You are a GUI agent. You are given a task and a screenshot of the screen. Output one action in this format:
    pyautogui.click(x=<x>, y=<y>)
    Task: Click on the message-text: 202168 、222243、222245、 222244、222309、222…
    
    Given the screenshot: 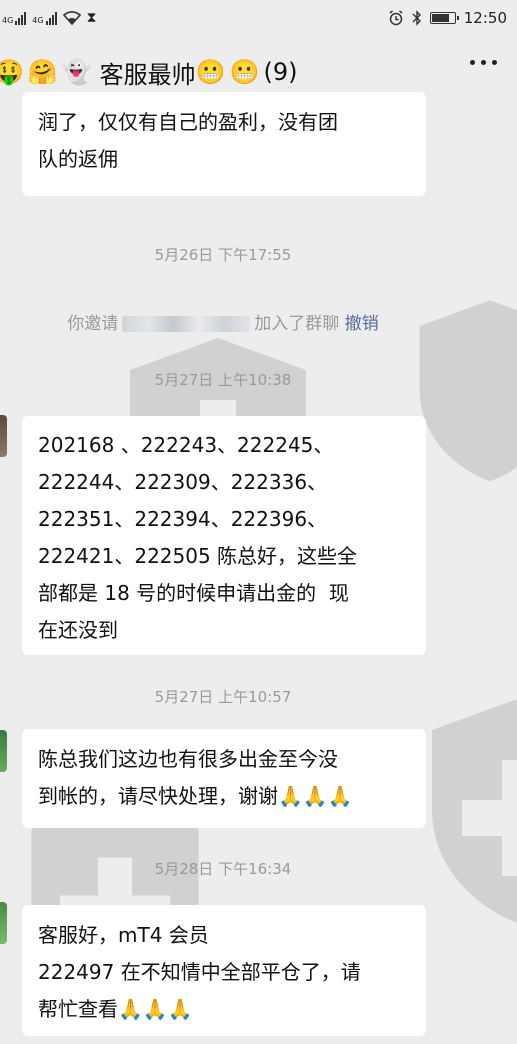 What is the action you would take?
    pyautogui.click(x=198, y=537)
    